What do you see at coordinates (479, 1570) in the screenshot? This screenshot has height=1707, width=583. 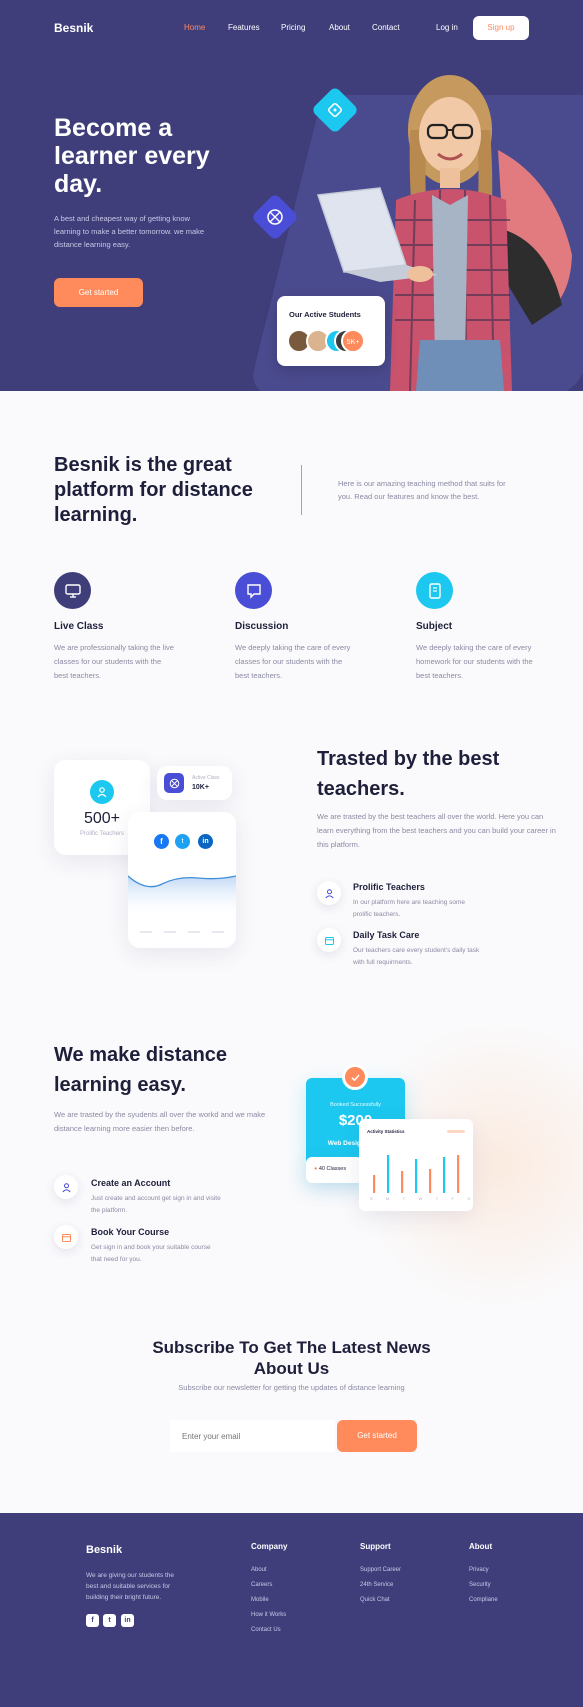 I see `footer-link: Privacy` at bounding box center [479, 1570].